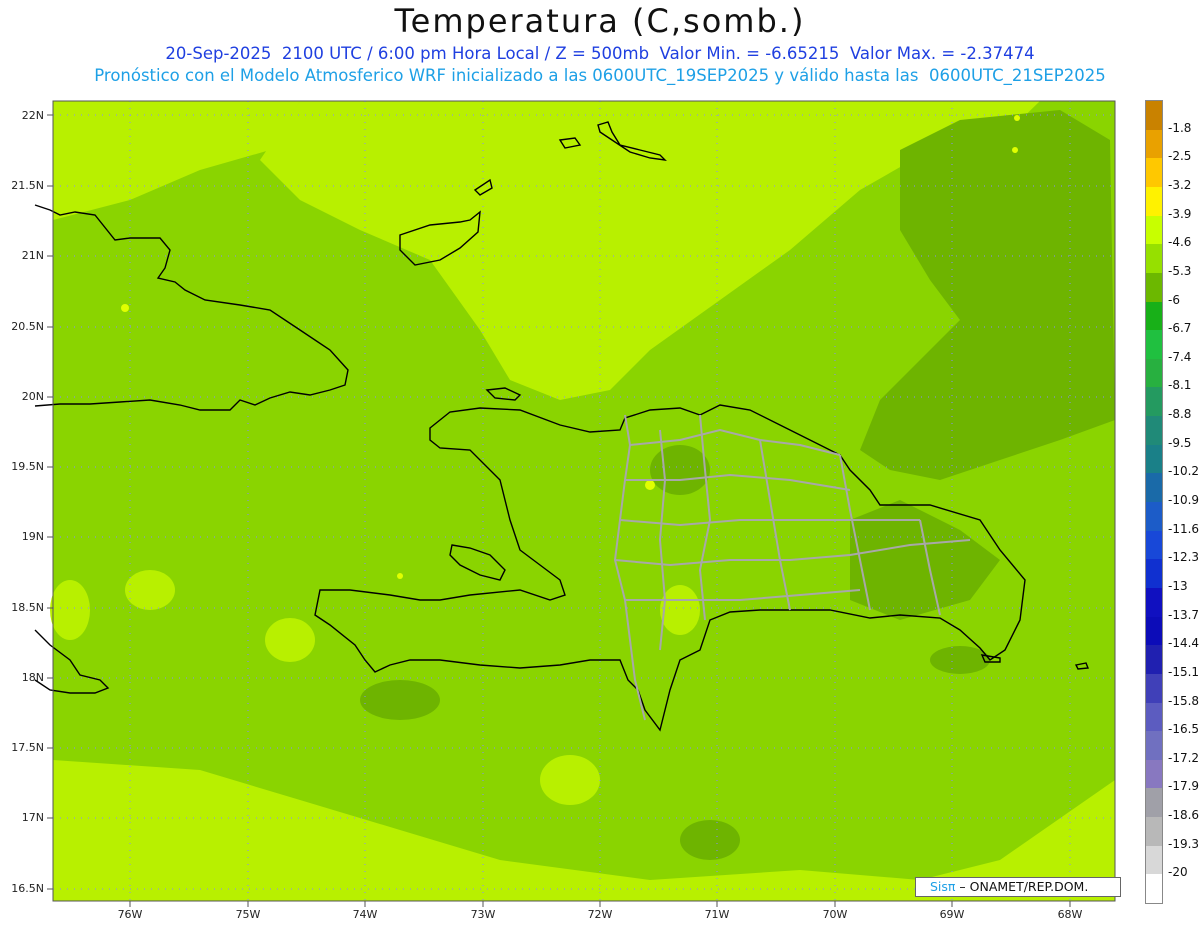 The image size is (1200, 927). What do you see at coordinates (32, 536) in the screenshot?
I see `lat-label-19n: 19N` at bounding box center [32, 536].